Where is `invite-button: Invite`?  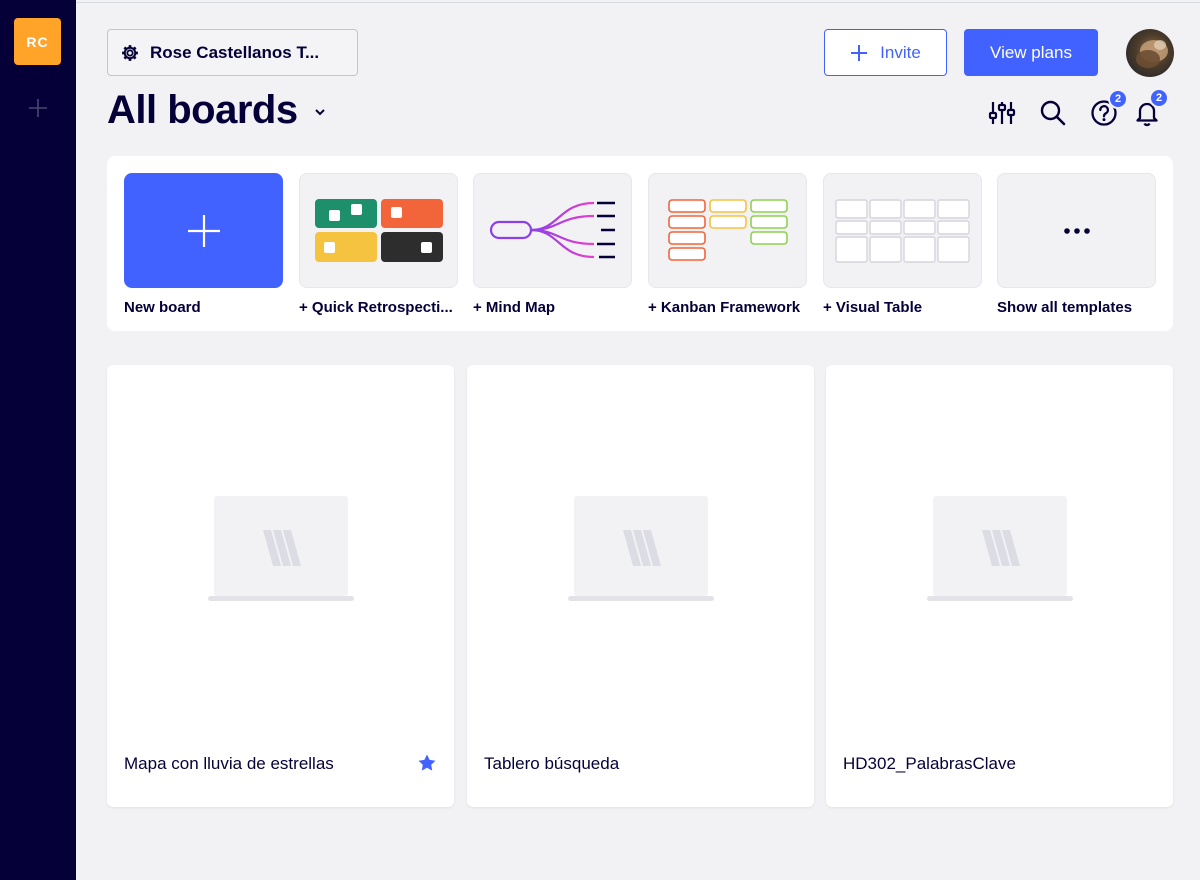 invite-button: Invite is located at coordinates (885, 52).